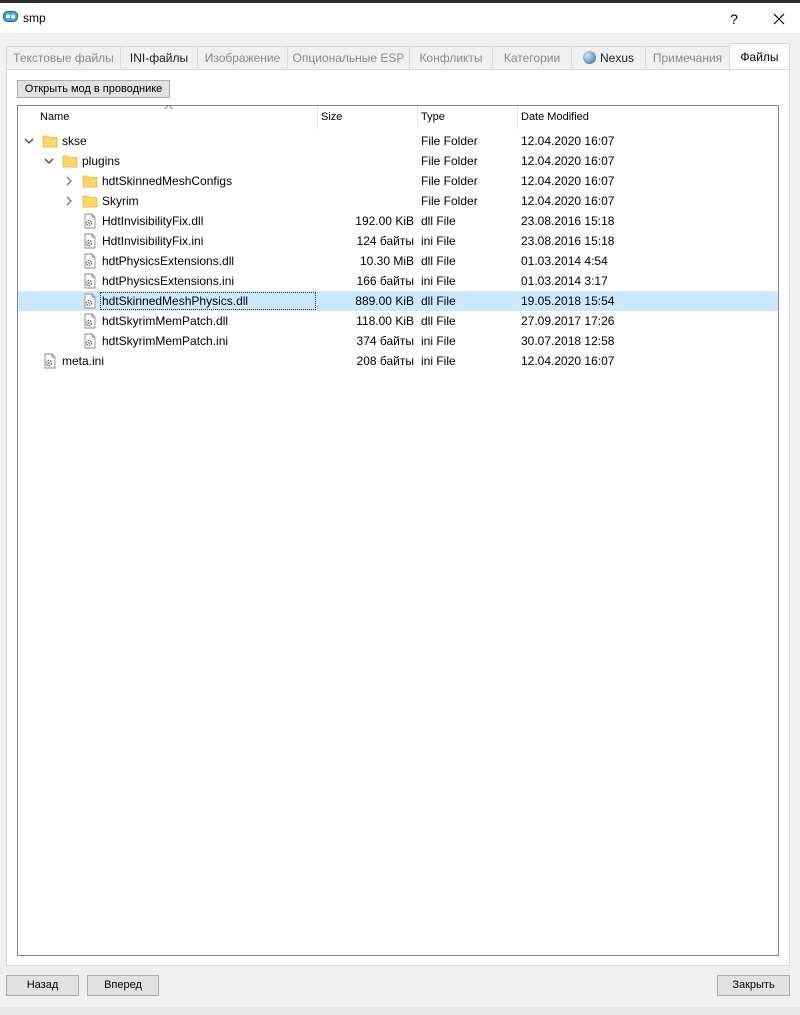  I want to click on close-window-button, so click(779, 19).